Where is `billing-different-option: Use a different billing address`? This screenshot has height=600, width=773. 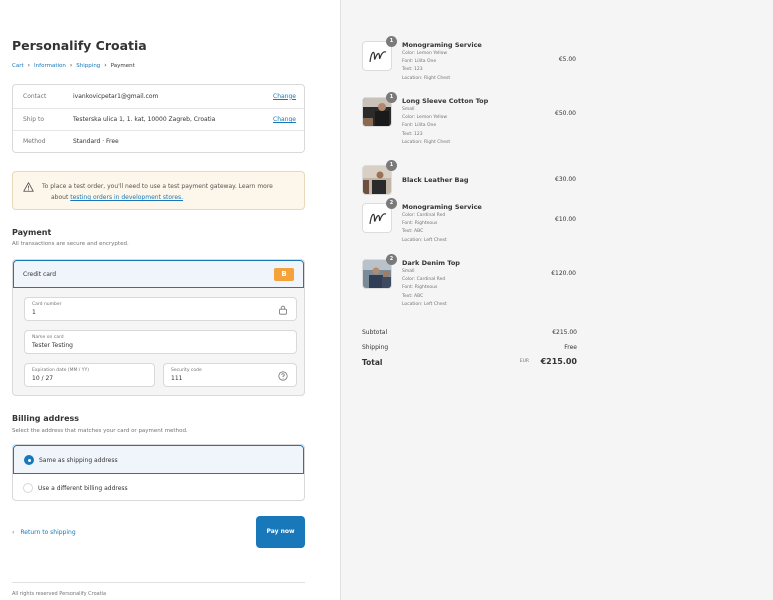 billing-different-option: Use a different billing address is located at coordinates (158, 487).